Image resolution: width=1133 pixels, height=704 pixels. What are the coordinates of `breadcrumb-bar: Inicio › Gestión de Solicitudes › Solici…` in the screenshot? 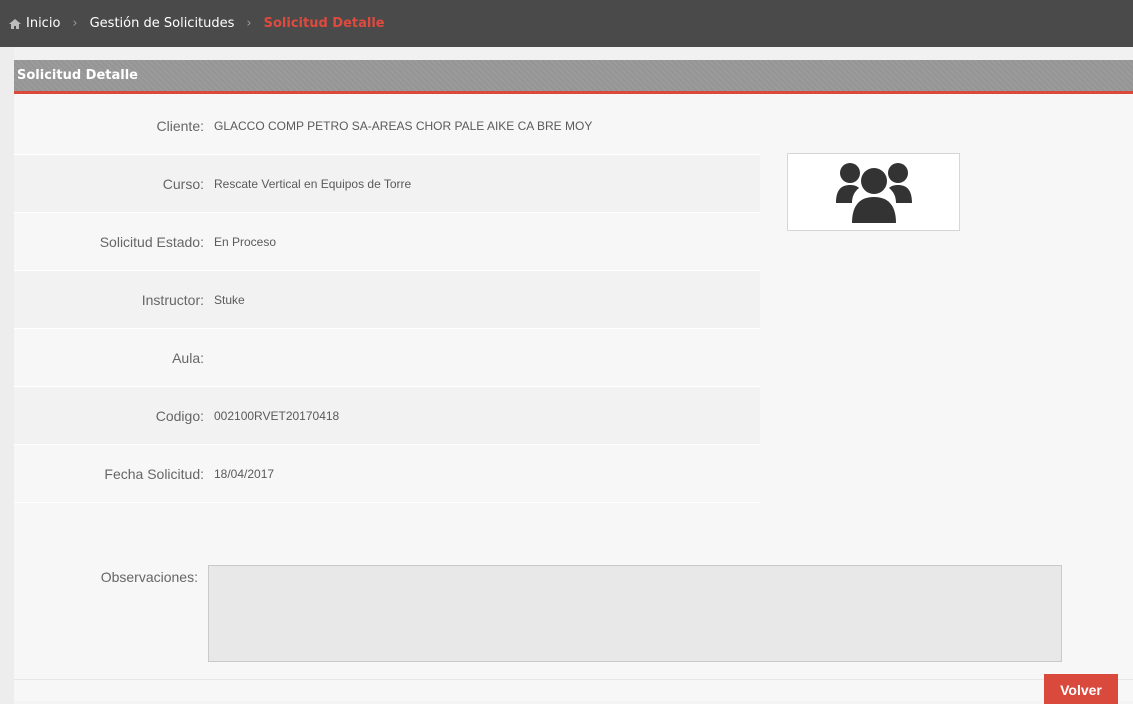 It's located at (566, 23).